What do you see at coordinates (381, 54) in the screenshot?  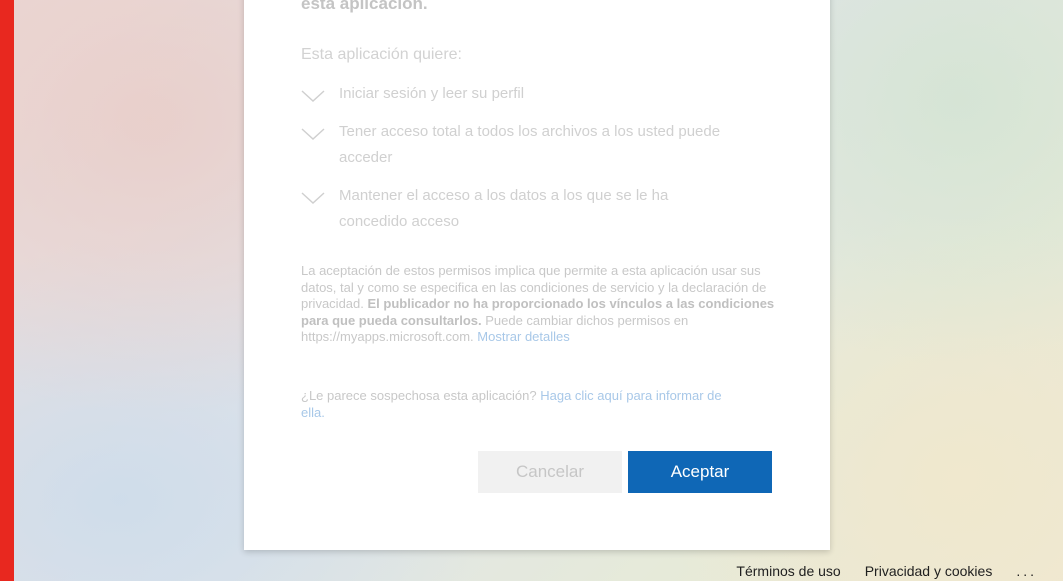 I see `permissions-subheading: Esta aplicación quiere:` at bounding box center [381, 54].